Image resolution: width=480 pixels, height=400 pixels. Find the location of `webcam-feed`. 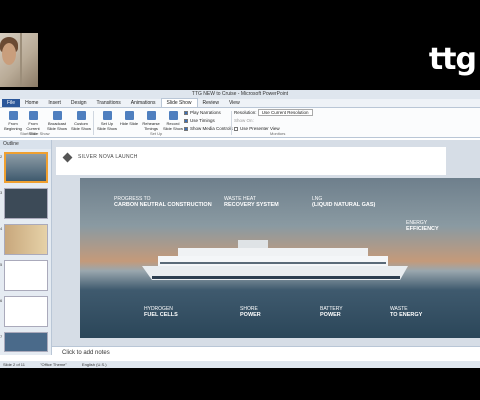

webcam-feed is located at coordinates (19, 60).